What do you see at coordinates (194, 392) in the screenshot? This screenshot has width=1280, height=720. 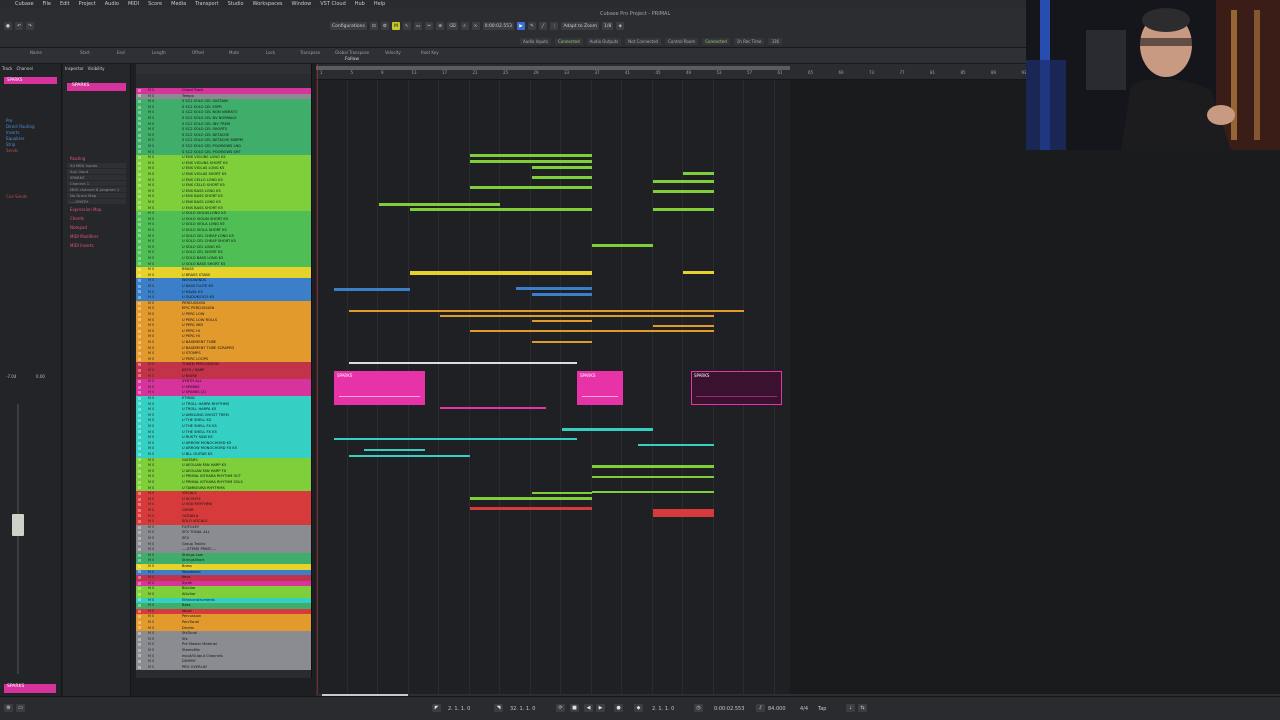 I see `track-name: U SPARKS (2)` at bounding box center [194, 392].